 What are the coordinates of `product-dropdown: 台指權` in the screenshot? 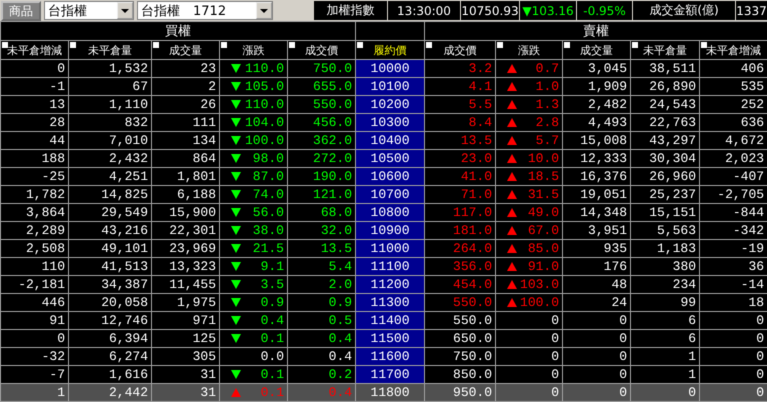 It's located at (89, 10).